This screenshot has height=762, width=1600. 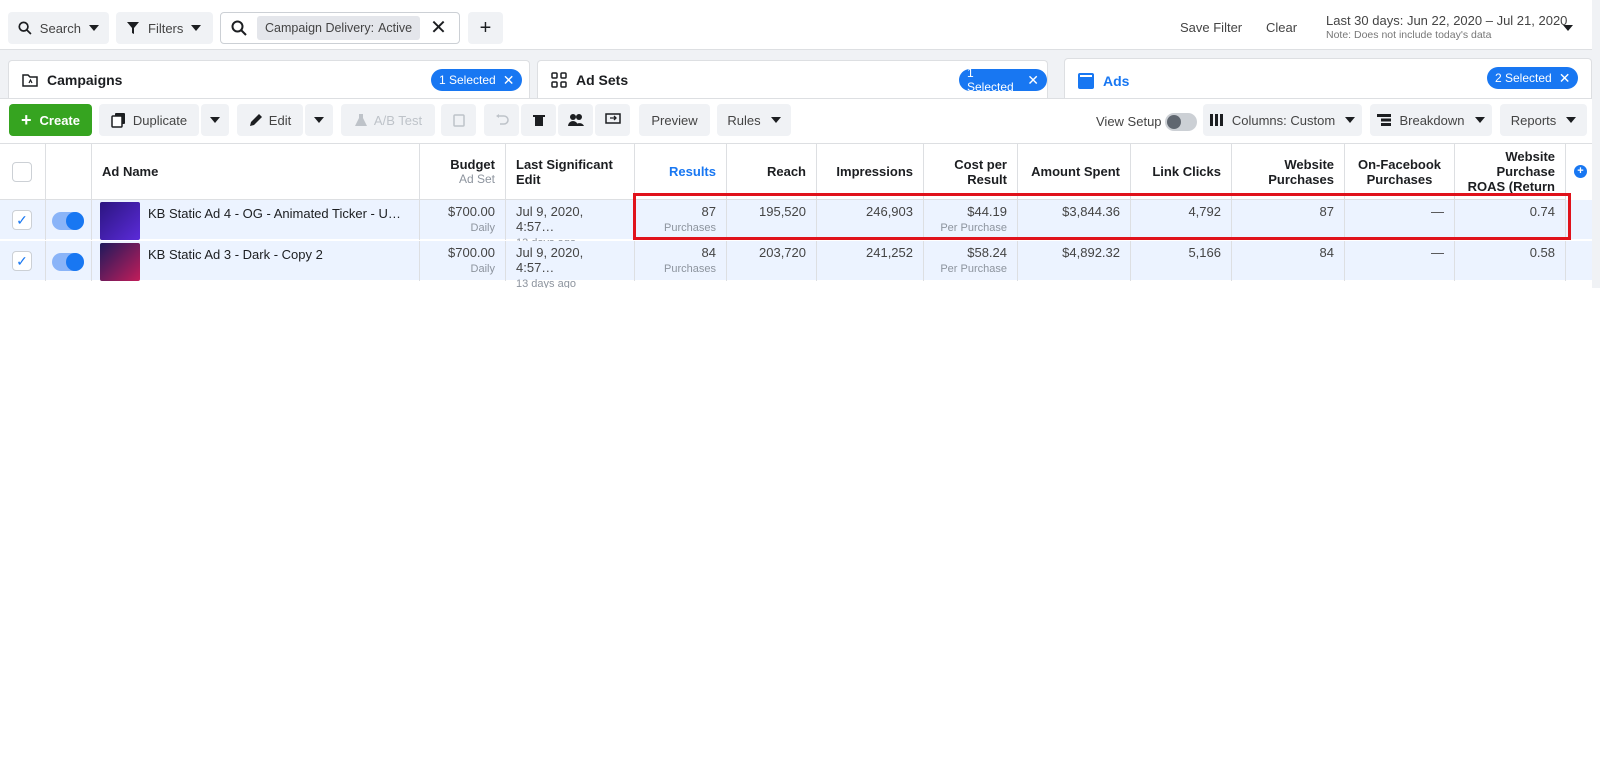 What do you see at coordinates (269, 79) in the screenshot?
I see `tab-campaigns: Campaigns 1 Selected ✕` at bounding box center [269, 79].